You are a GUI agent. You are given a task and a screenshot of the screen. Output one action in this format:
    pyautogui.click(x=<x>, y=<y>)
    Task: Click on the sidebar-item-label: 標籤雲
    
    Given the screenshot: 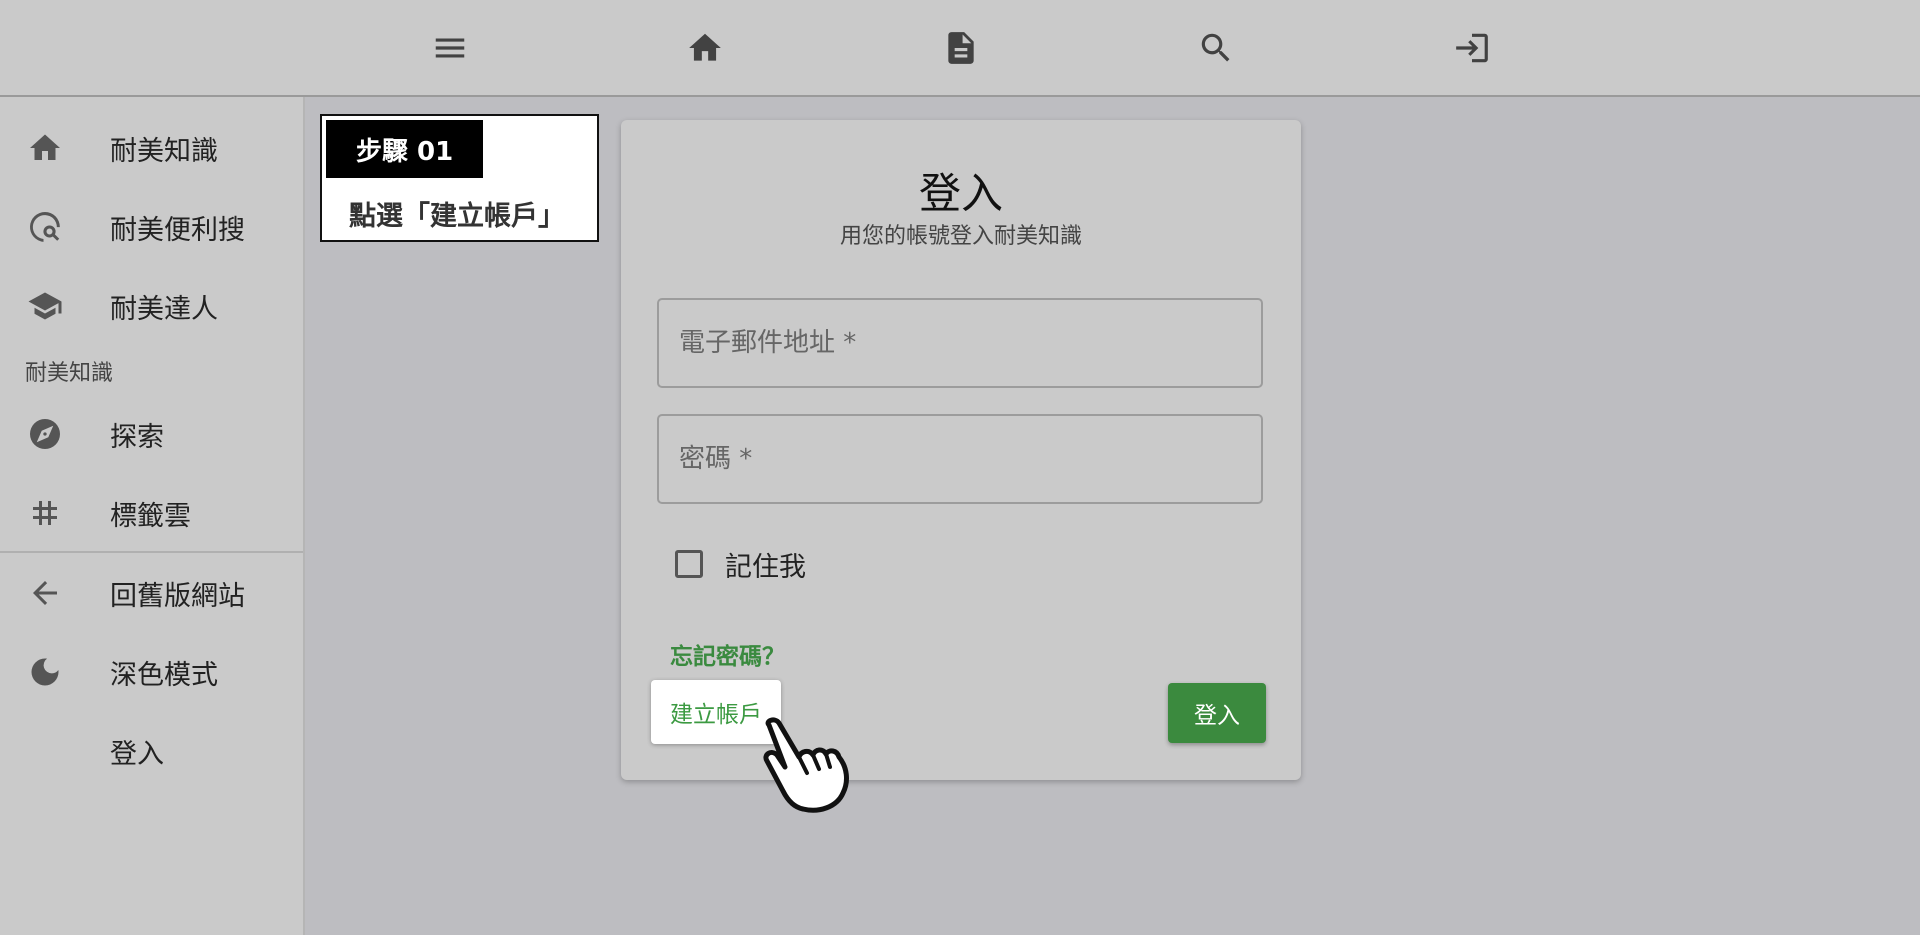 What is the action you would take?
    pyautogui.click(x=150, y=516)
    